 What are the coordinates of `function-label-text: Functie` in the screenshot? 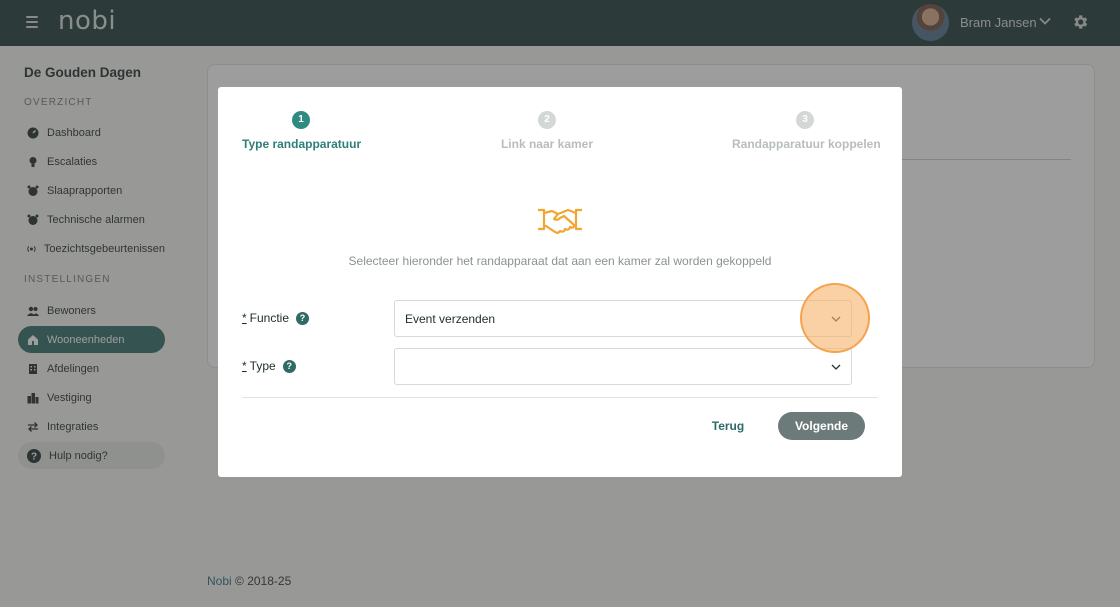 It's located at (269, 318).